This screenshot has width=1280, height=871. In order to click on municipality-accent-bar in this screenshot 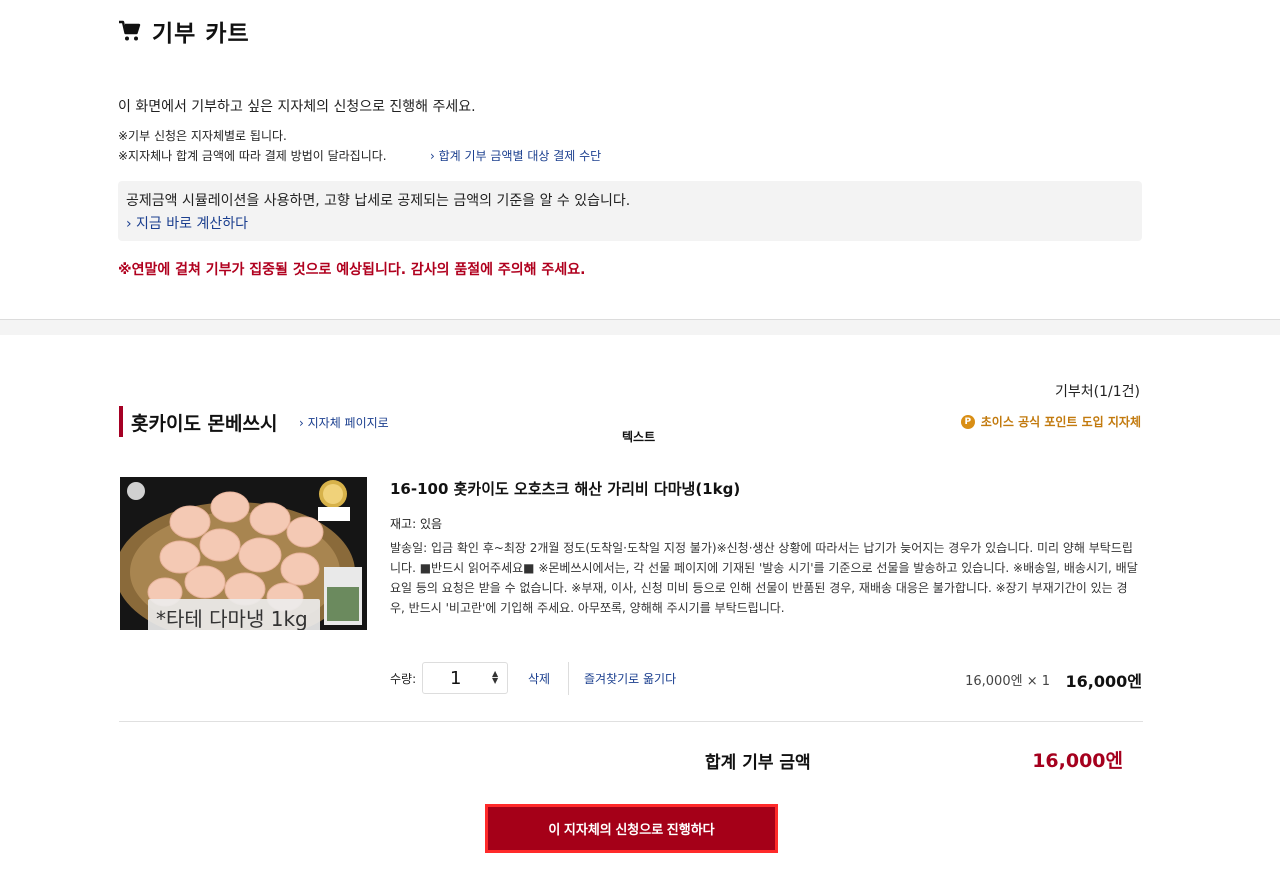, I will do `click(121, 421)`.